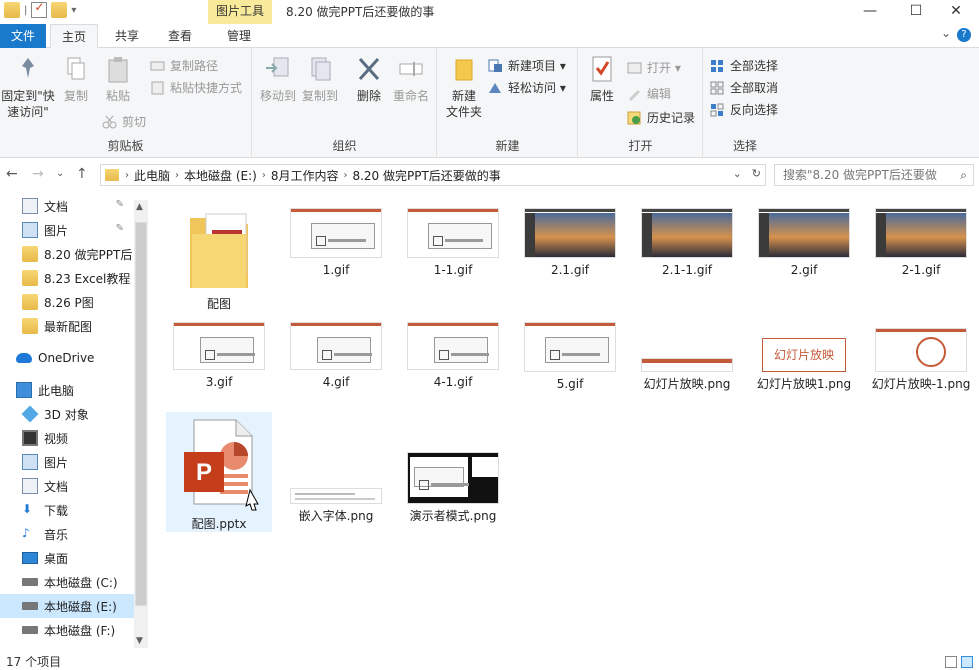  I want to click on recent-locations-chevron-icon: ⌄, so click(60, 173).